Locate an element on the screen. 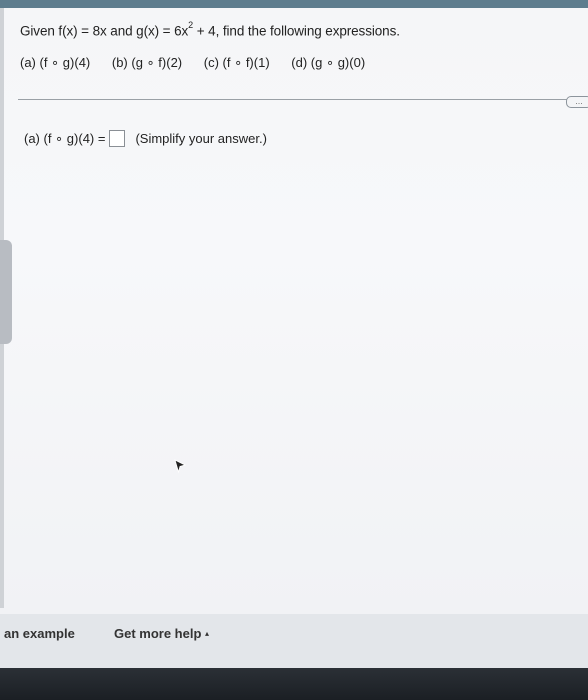 Image resolution: width=588 pixels, height=700 pixels. bottom-dark-band is located at coordinates (294, 684).